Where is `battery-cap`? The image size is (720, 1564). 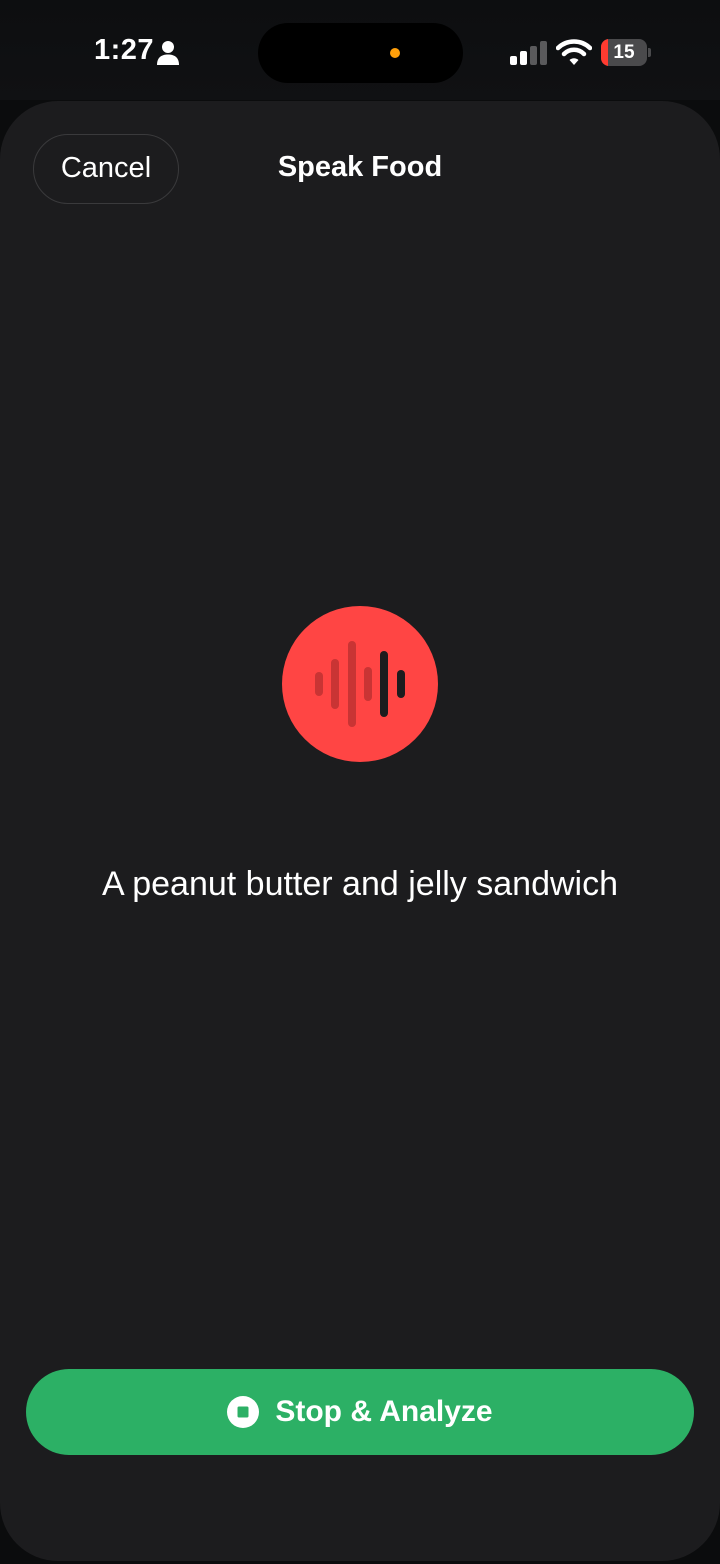 battery-cap is located at coordinates (649, 52).